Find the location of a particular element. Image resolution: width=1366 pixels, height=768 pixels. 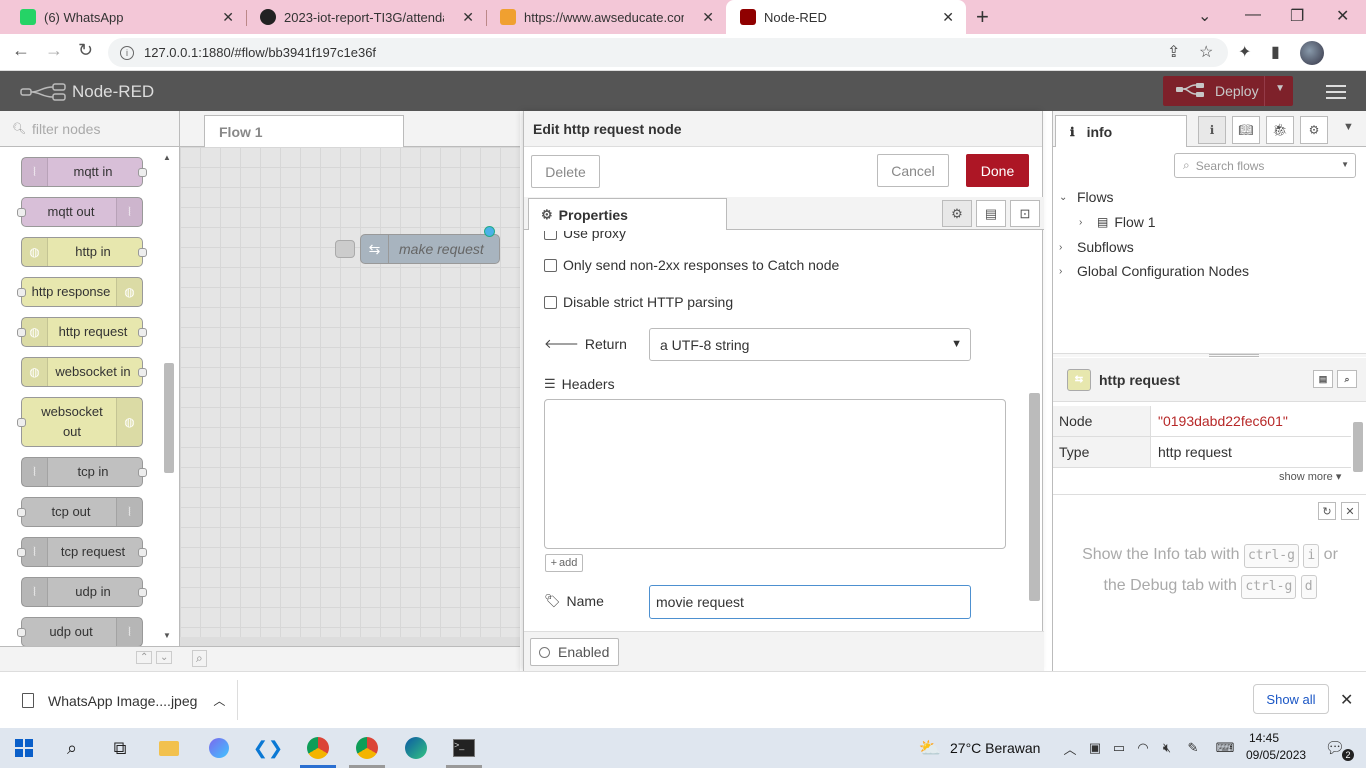

chrome-profile-icon is located at coordinates (367, 748).